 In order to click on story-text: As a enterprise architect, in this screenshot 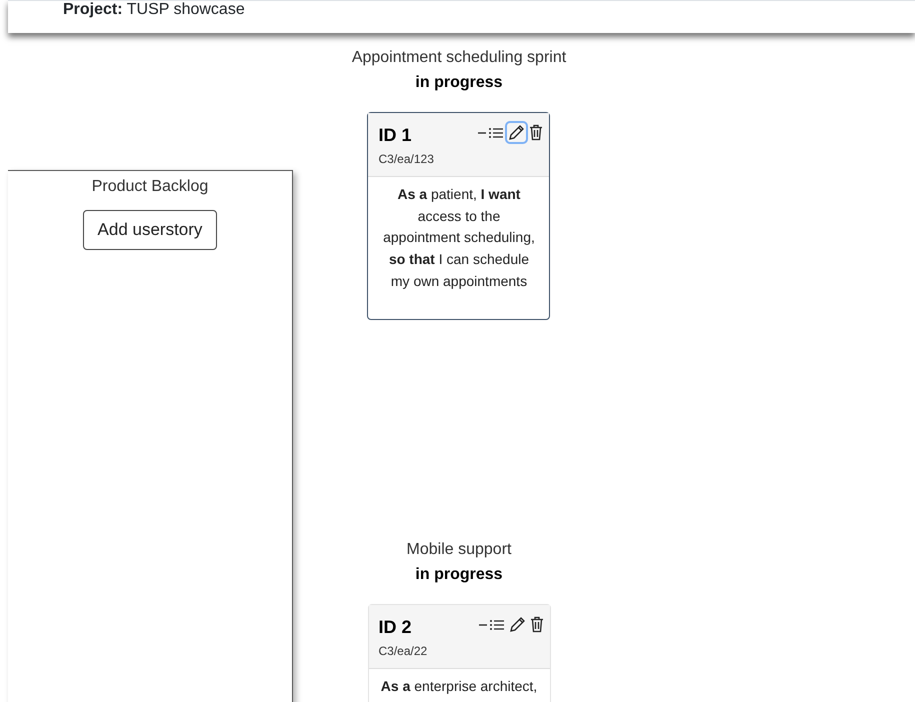, I will do `click(459, 686)`.